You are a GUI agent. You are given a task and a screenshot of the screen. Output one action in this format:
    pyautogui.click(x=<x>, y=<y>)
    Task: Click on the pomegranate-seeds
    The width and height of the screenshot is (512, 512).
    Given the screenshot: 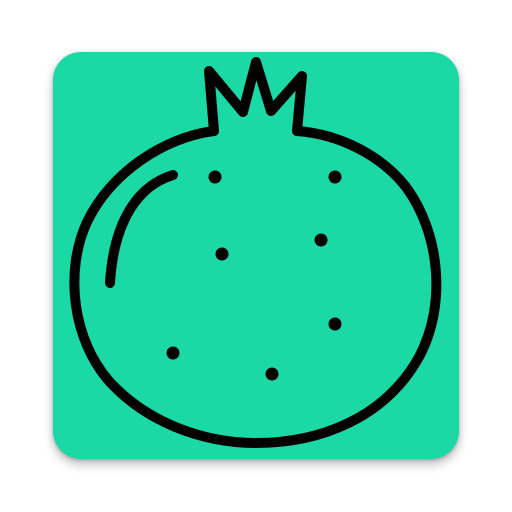 What is the action you would take?
    pyautogui.click(x=254, y=275)
    